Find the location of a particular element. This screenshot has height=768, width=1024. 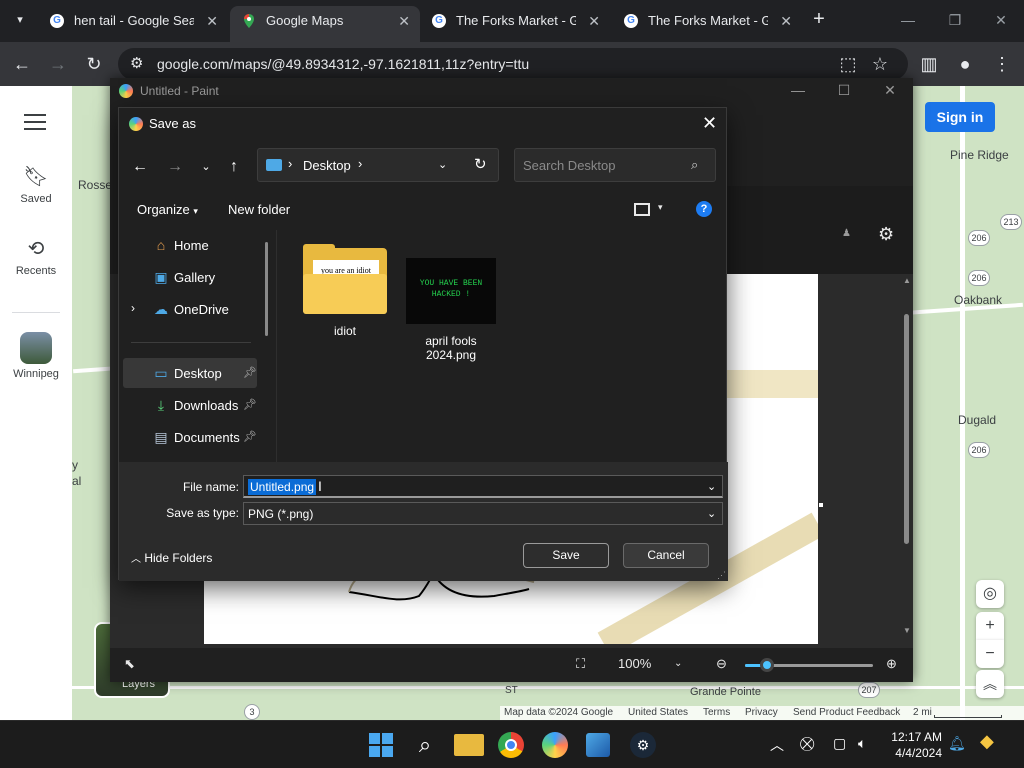

refresh-icon: ↻ is located at coordinates (480, 164).